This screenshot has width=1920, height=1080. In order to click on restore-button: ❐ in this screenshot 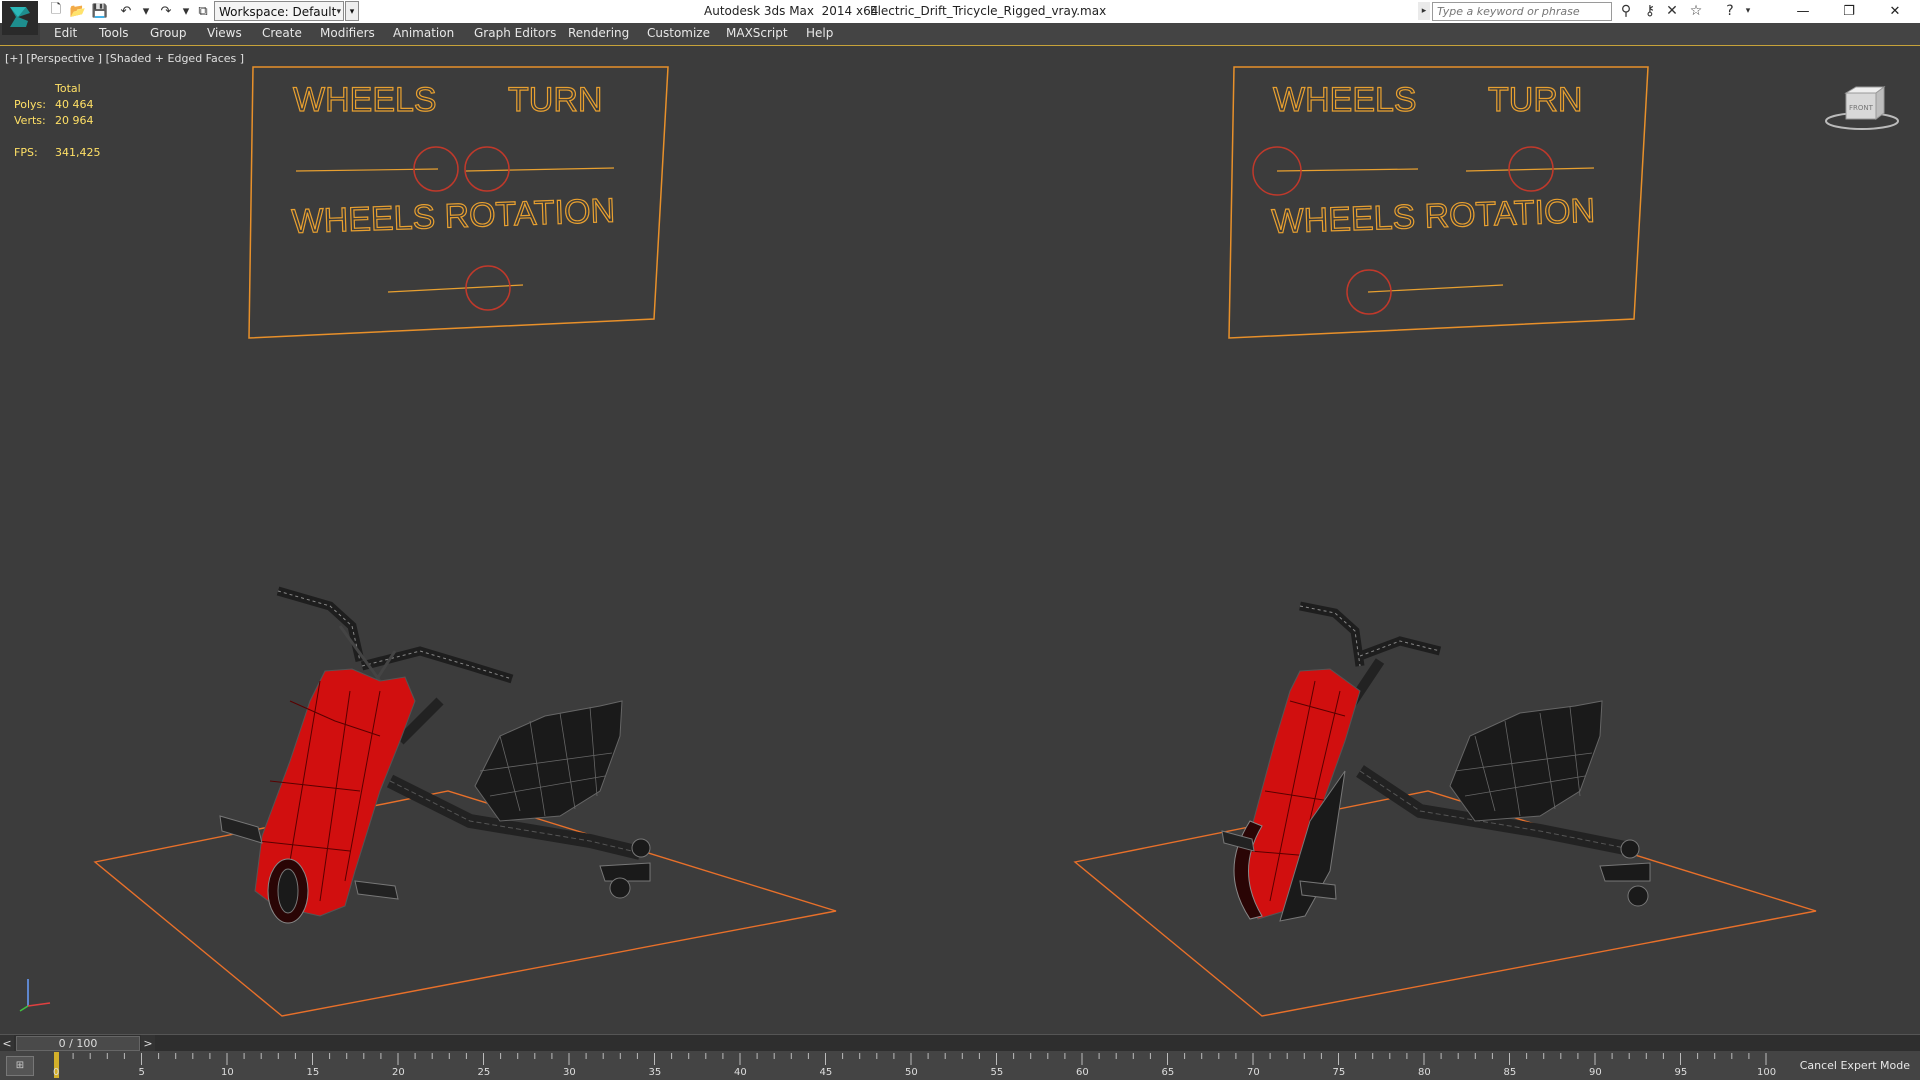, I will do `click(1849, 11)`.